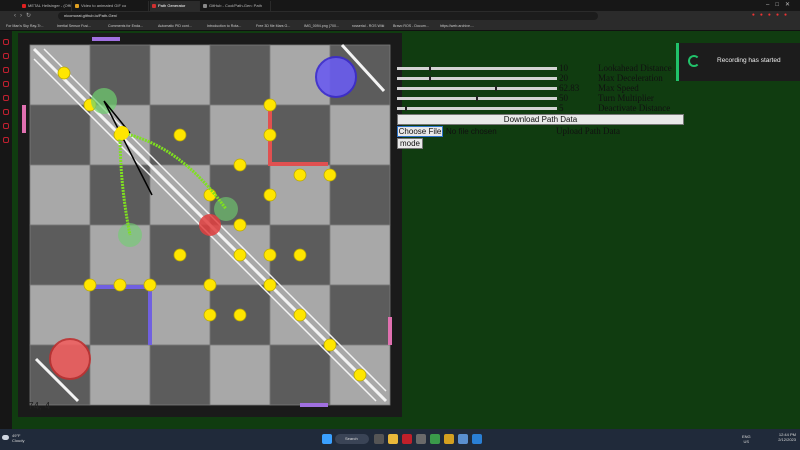  I want to click on max-speed-slider, so click(477, 88).